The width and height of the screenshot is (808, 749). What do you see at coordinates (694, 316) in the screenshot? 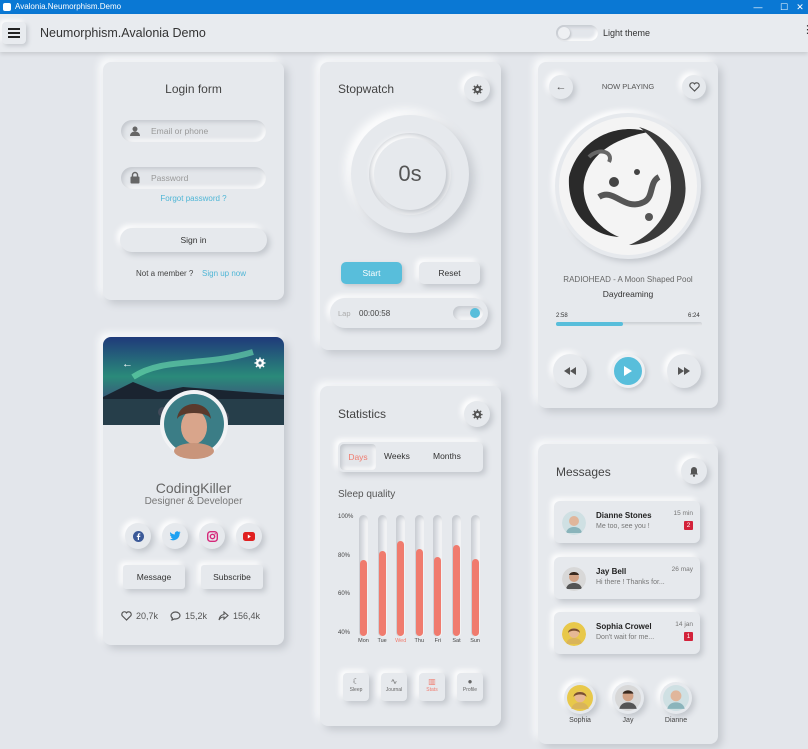
I see `total-time: 6:24` at bounding box center [694, 316].